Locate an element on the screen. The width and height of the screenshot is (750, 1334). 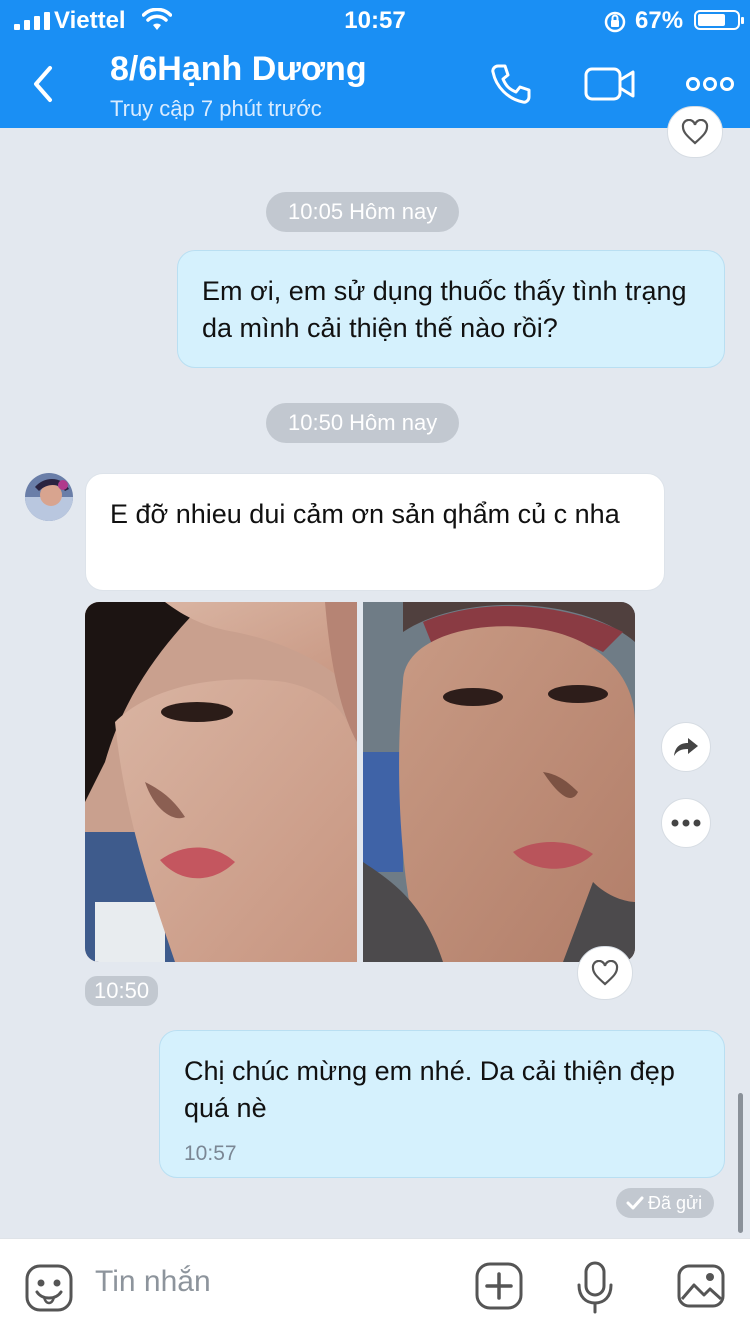
time-separator: 10:50 Hôm nay is located at coordinates (363, 423).